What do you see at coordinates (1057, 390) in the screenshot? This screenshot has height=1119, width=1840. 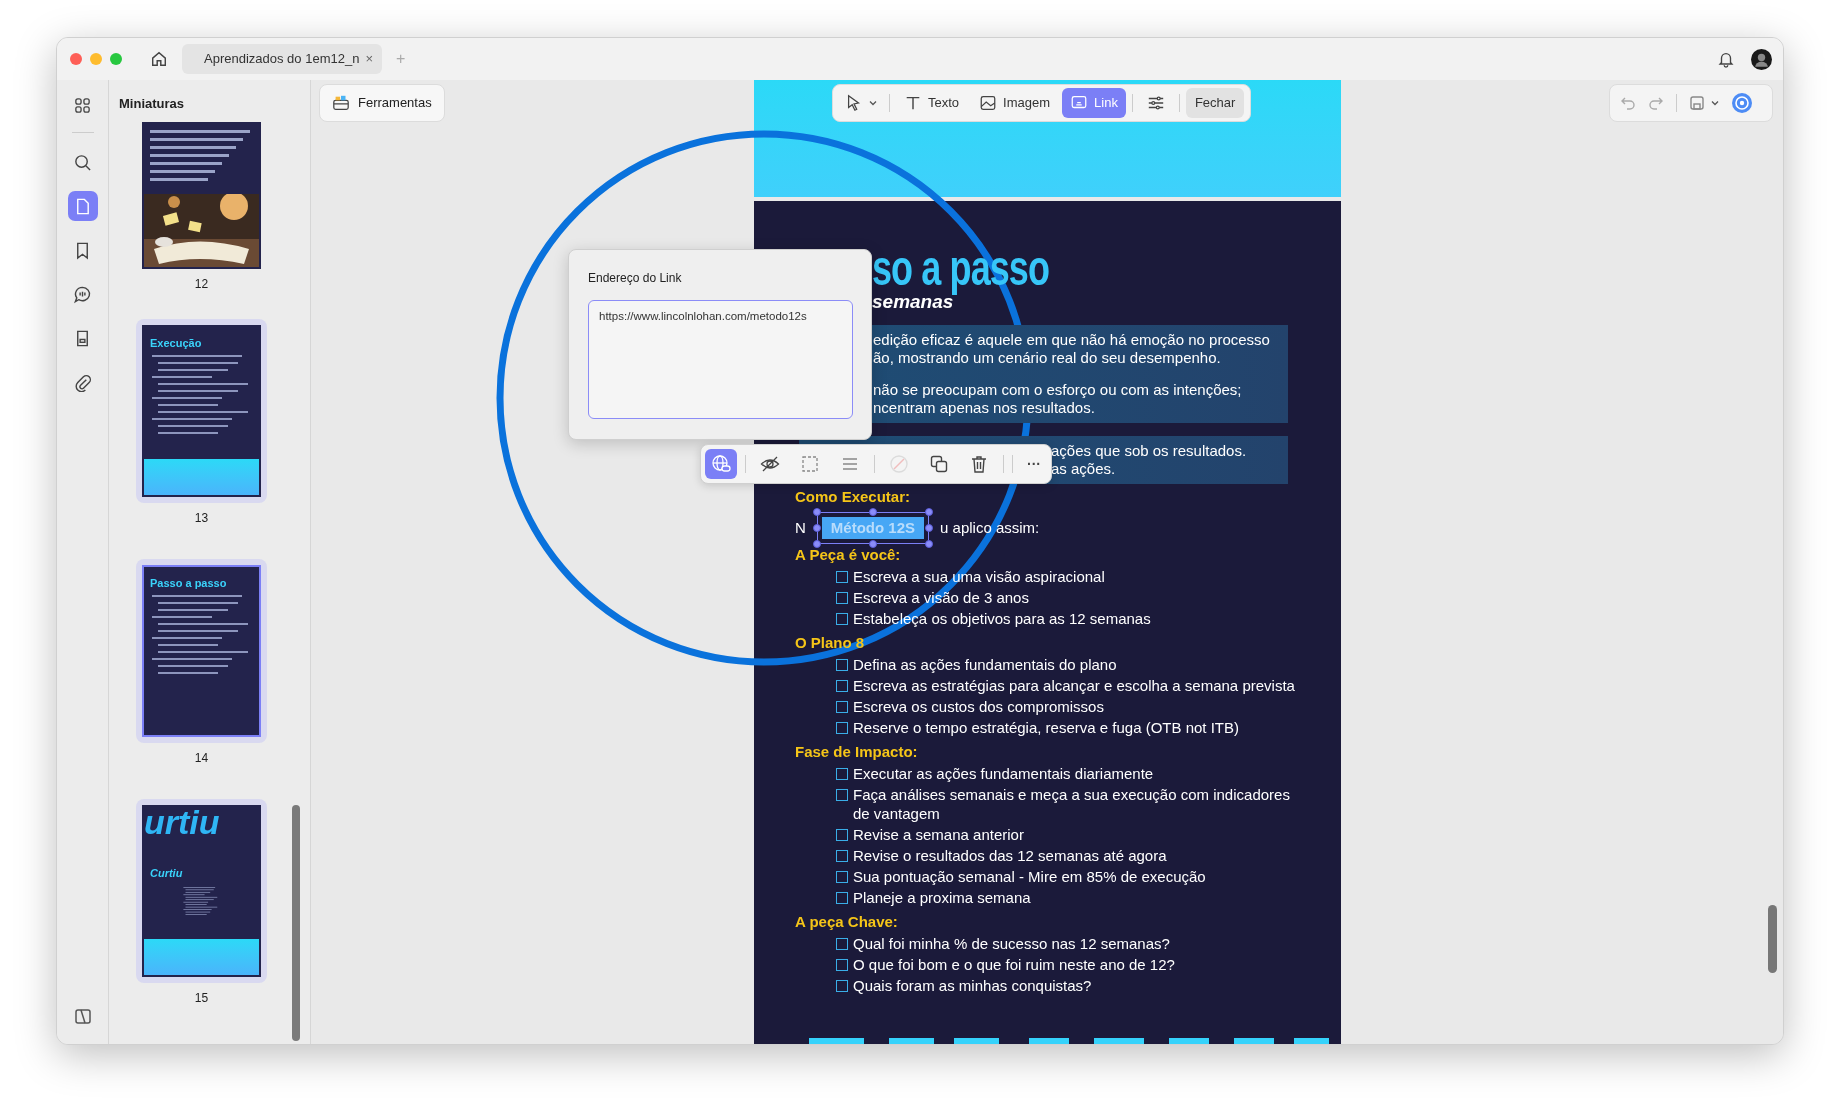 I see `callout-text: não se preocupam com o esforço ou com as intenções;` at bounding box center [1057, 390].